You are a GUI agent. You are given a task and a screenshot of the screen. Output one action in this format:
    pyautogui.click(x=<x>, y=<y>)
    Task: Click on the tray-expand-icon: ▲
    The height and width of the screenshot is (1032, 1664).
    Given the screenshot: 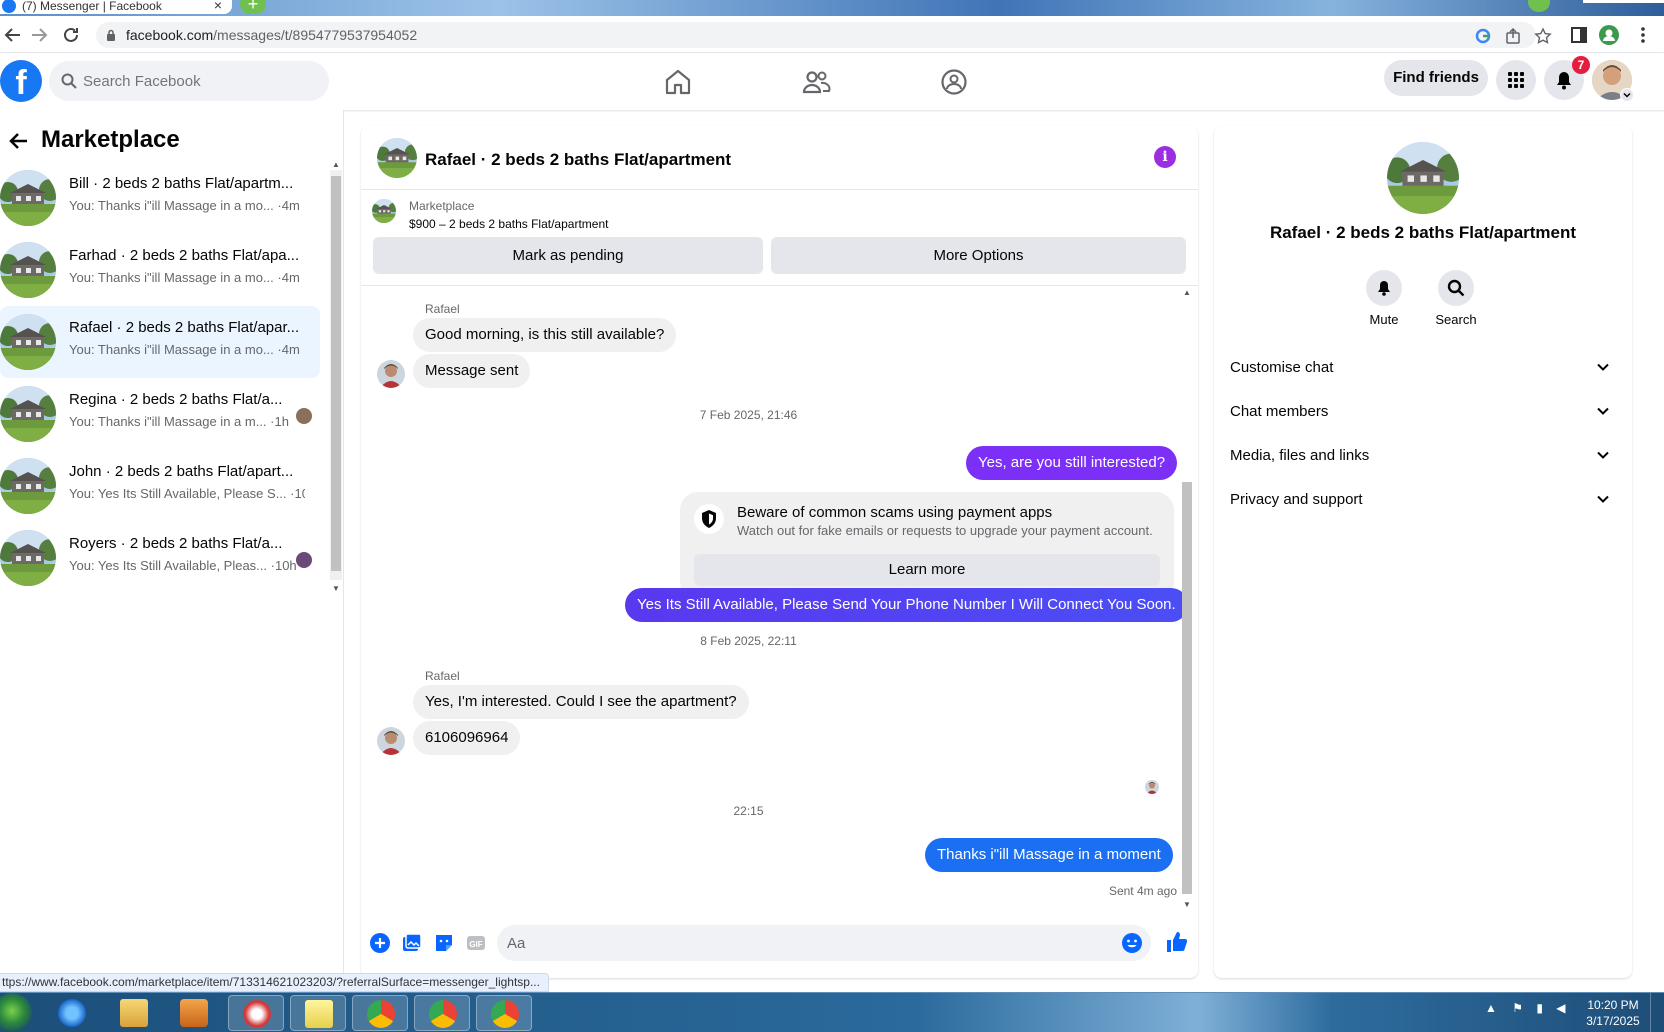 What is the action you would take?
    pyautogui.click(x=1491, y=1008)
    